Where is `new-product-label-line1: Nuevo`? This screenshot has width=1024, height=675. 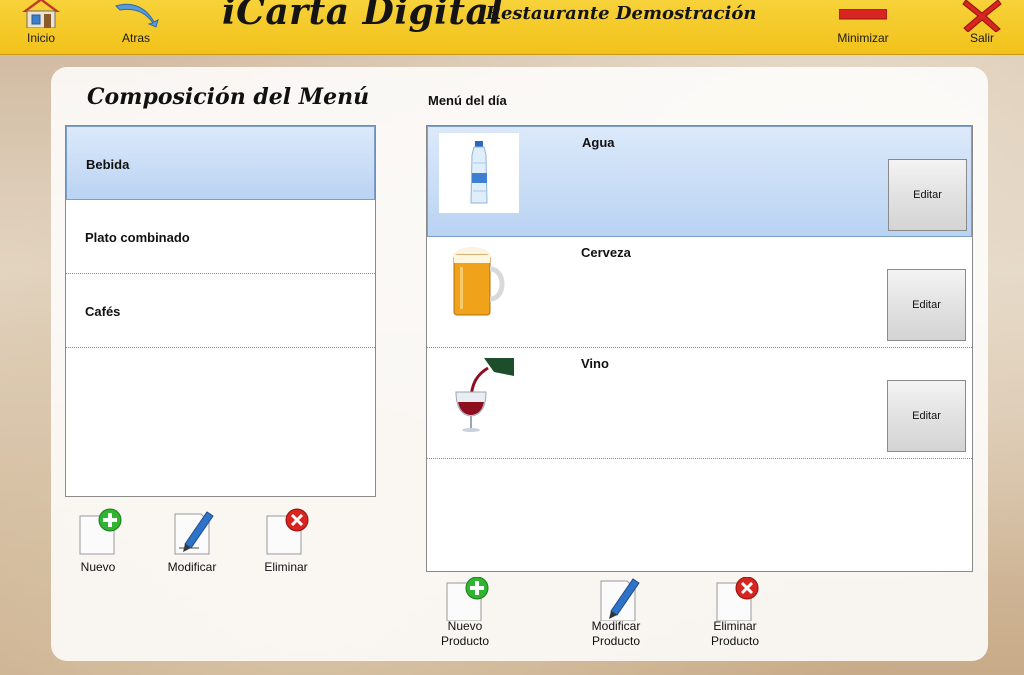 new-product-label-line1: Nuevo is located at coordinates (465, 626).